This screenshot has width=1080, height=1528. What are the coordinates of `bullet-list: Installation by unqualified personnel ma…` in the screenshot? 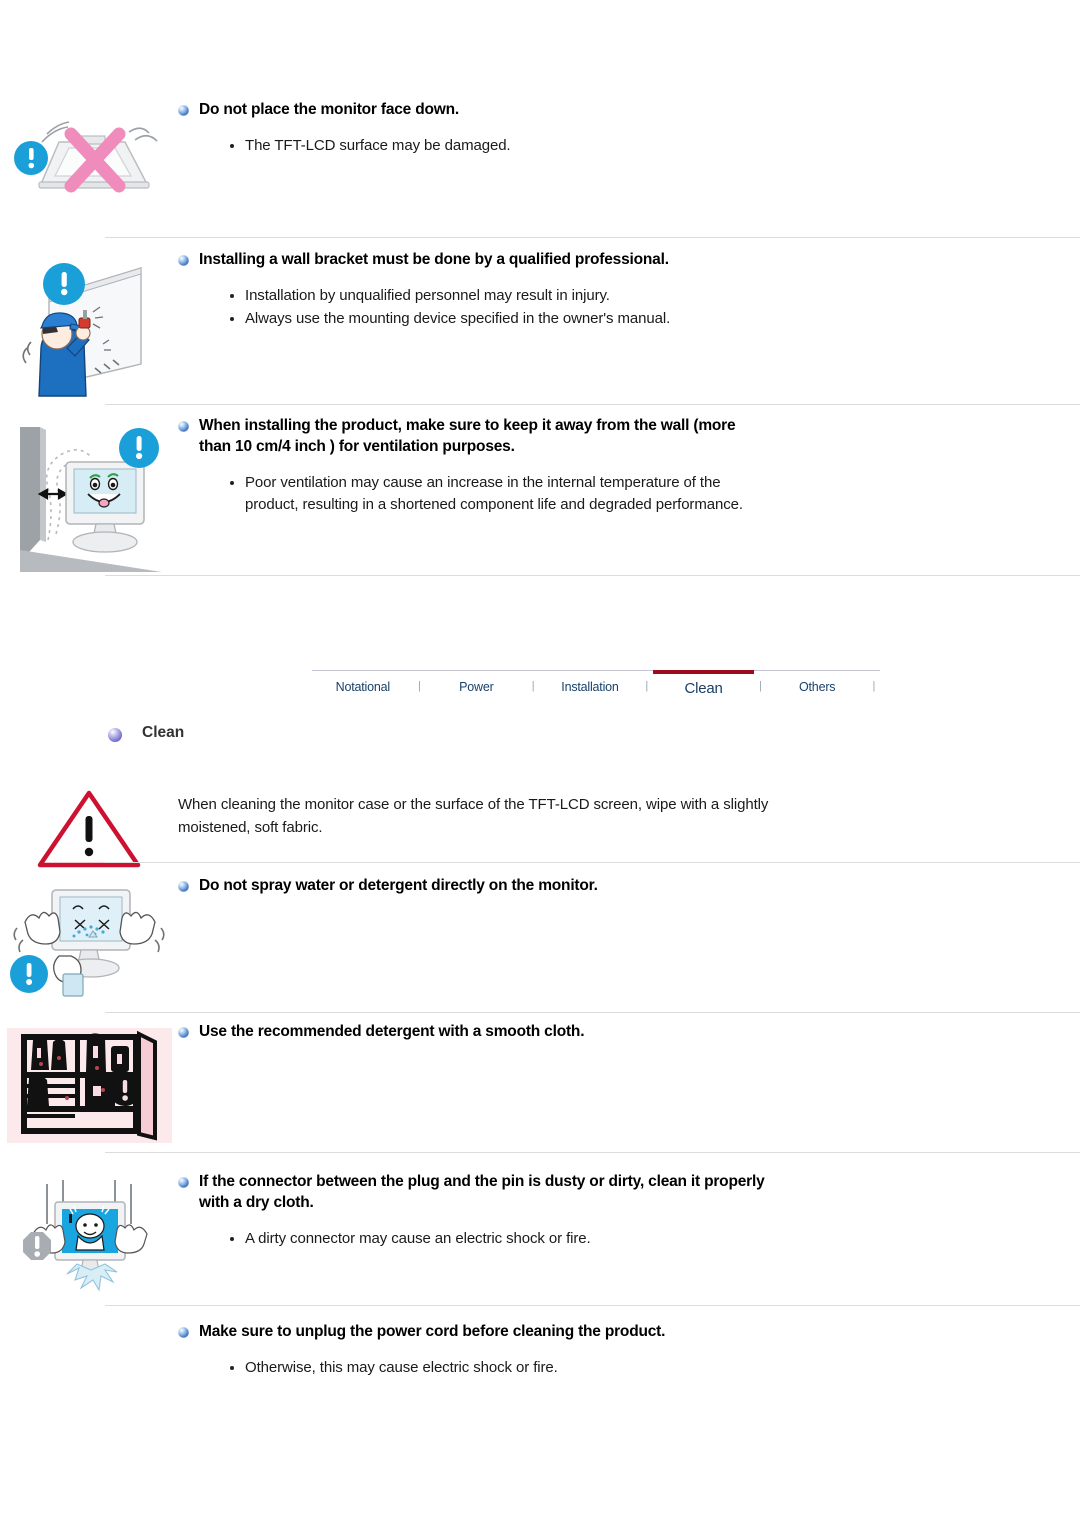 It's located at (639, 307).